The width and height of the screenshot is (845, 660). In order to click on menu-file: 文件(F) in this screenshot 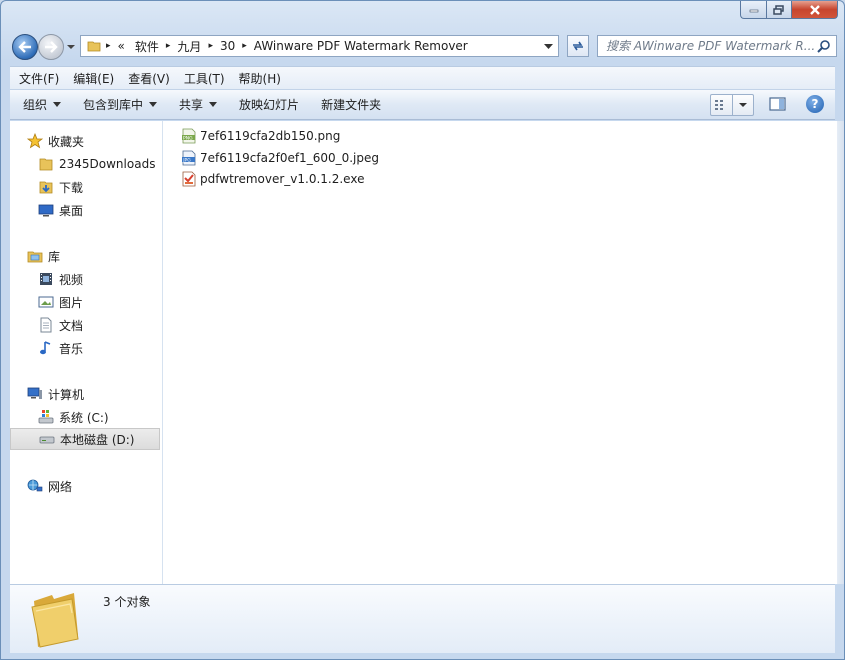, I will do `click(39, 78)`.